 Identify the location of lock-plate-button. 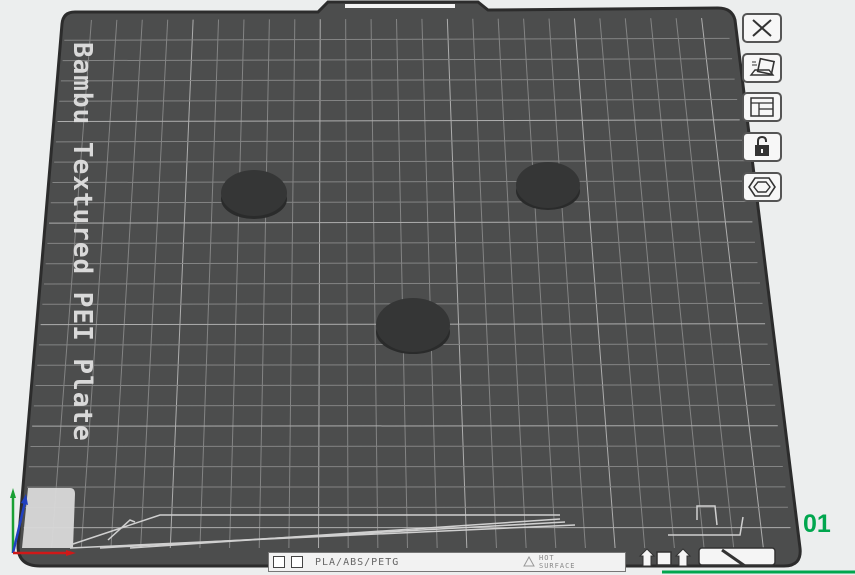
(762, 147).